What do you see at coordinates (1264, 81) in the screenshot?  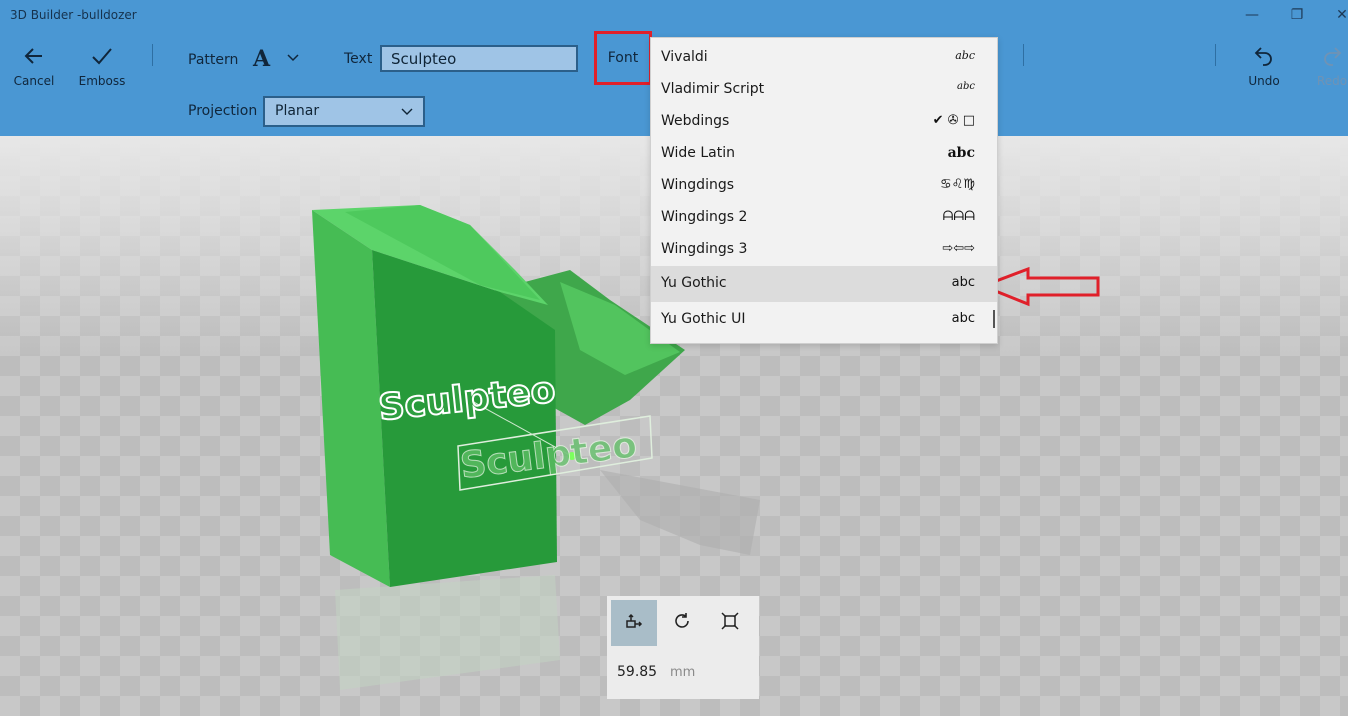 I see `undo-label: Undo` at bounding box center [1264, 81].